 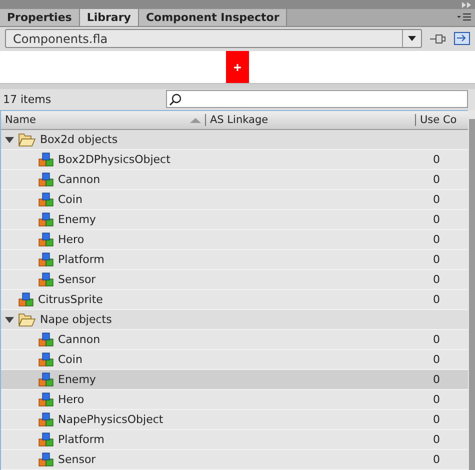 I want to click on symbol-row: NapePhysicsObject 0, so click(x=234, y=420).